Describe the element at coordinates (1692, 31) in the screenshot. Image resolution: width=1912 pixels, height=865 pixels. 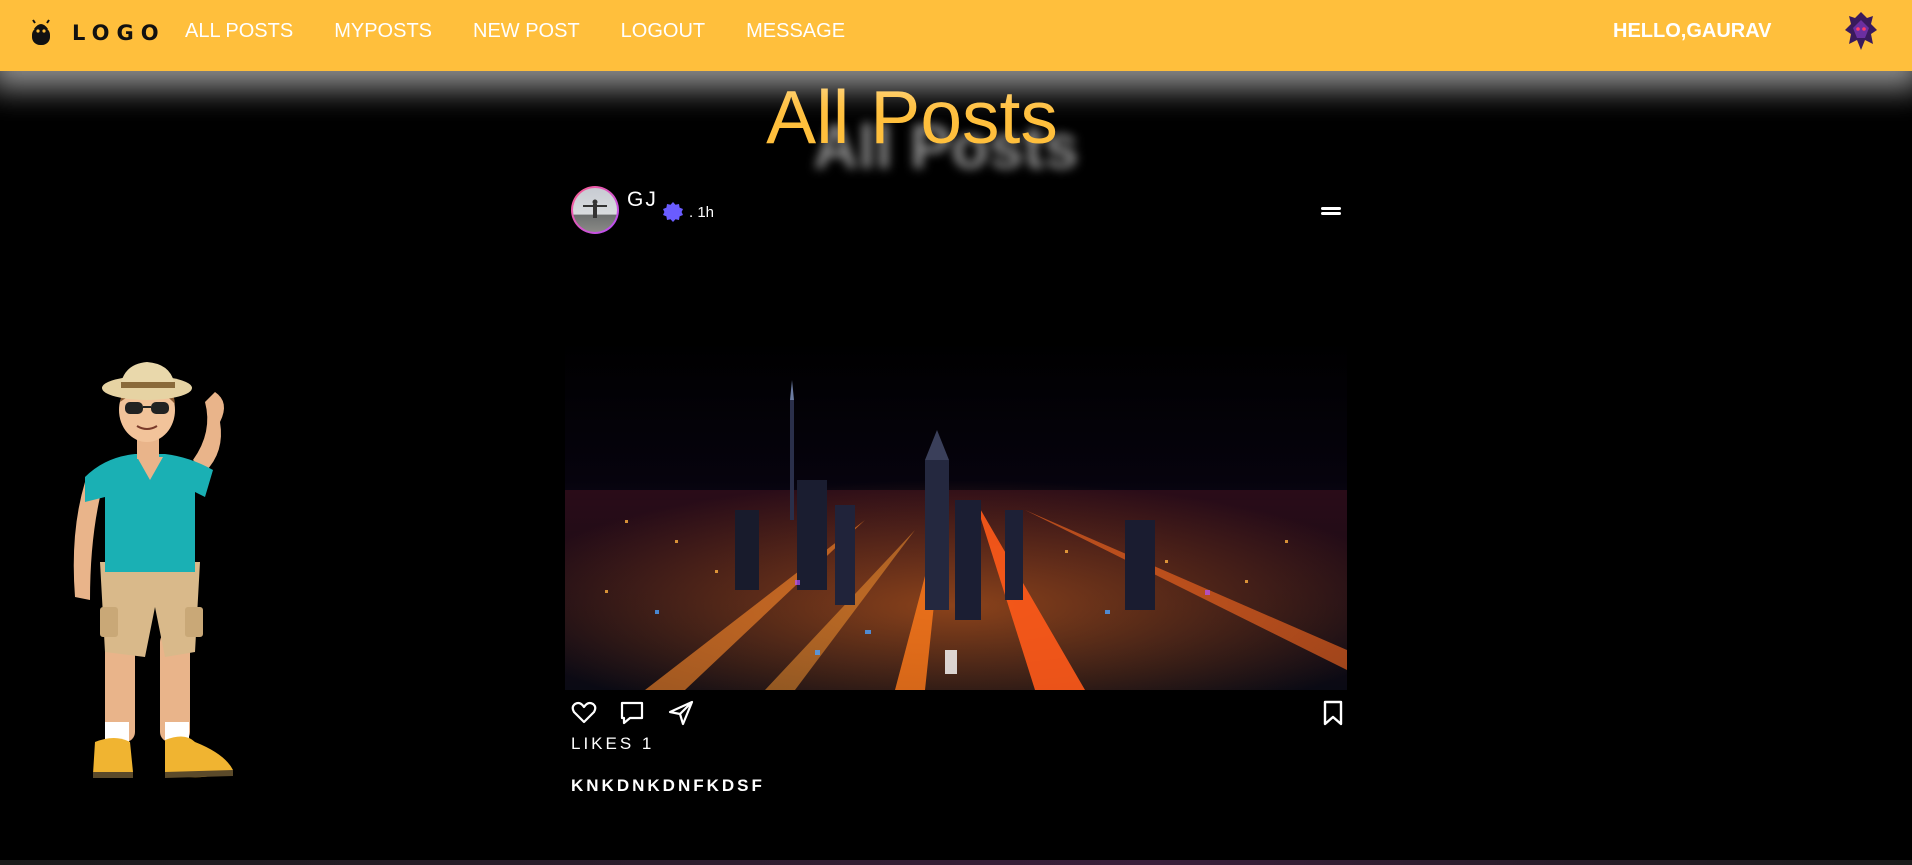
I see `user-greeting: HELLO,GAURAV` at that location.